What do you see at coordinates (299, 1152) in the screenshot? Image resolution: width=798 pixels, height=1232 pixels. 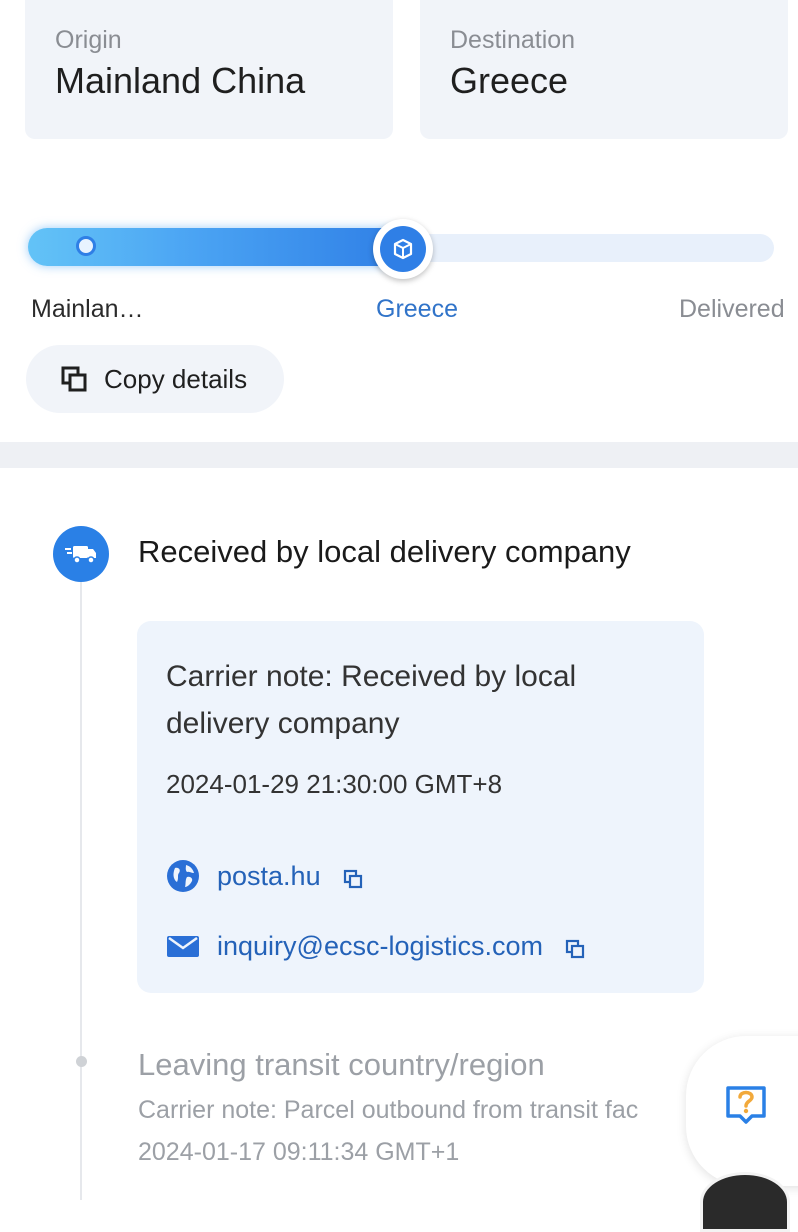 I see `event-timestamp: 2024-01-17 09:11:34 GMT+1` at bounding box center [299, 1152].